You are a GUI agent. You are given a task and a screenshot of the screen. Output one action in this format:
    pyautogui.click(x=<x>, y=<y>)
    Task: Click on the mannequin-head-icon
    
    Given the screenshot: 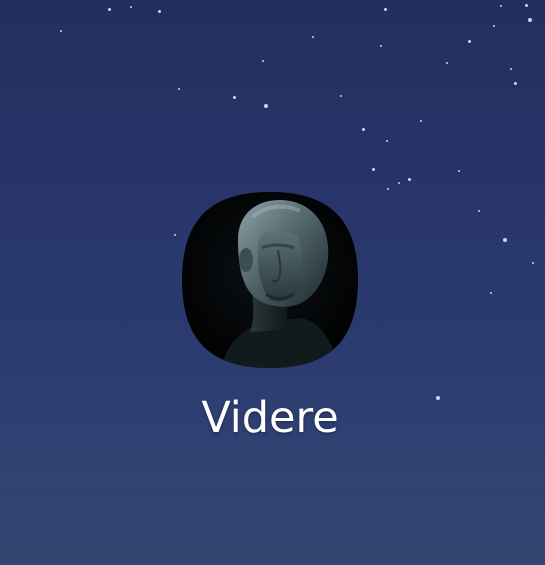 What is the action you would take?
    pyautogui.click(x=270, y=280)
    